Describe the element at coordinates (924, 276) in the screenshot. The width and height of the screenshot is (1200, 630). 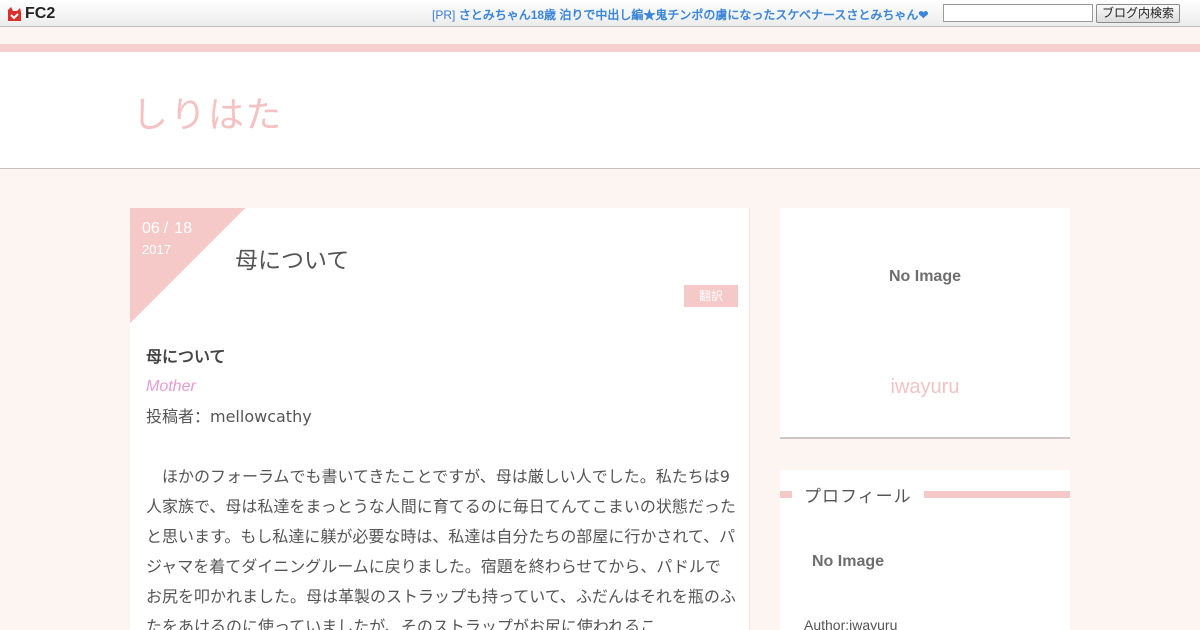
I see `no-image-placeholder: No Image` at that location.